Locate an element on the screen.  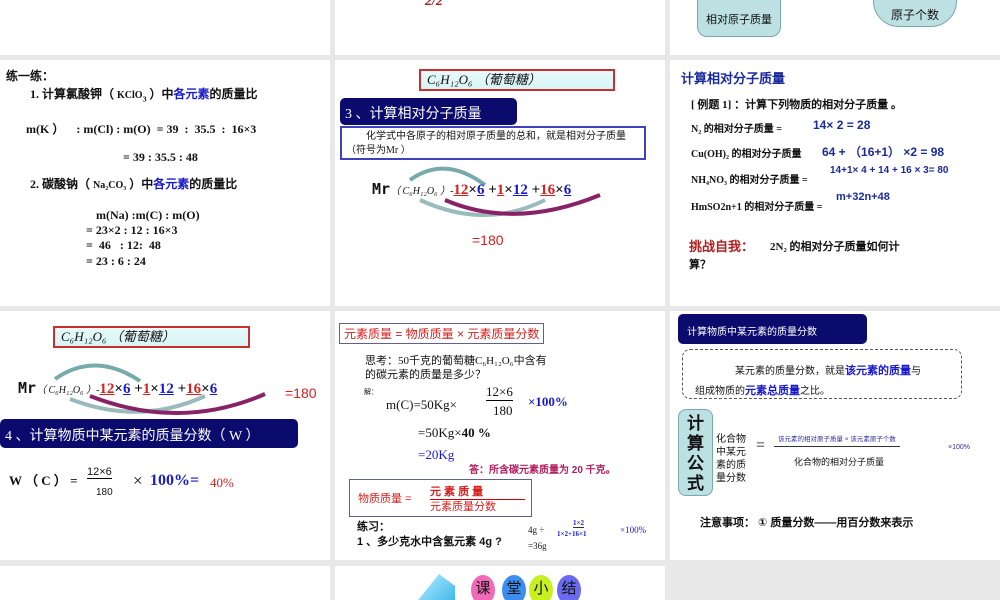
formula-numerator: 该元素的相对原子质量 × 该元素原子个数 is located at coordinates (837, 440).